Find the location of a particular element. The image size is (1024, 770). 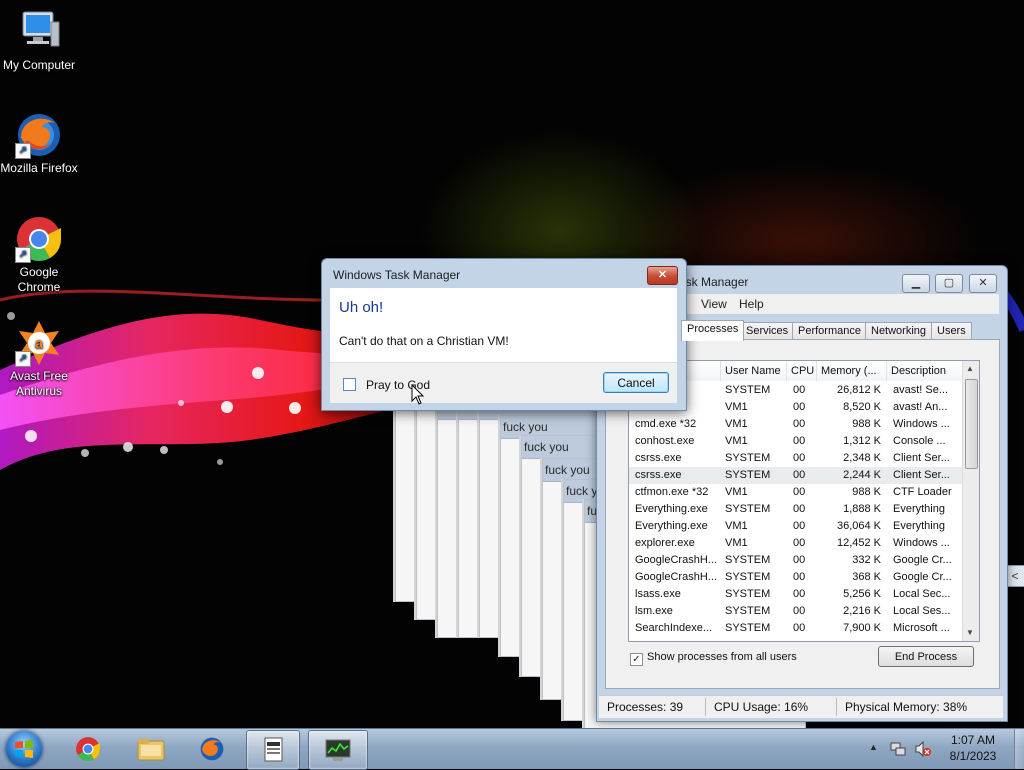

dialog-footer: Pray to God Cancel is located at coordinates (503, 382).